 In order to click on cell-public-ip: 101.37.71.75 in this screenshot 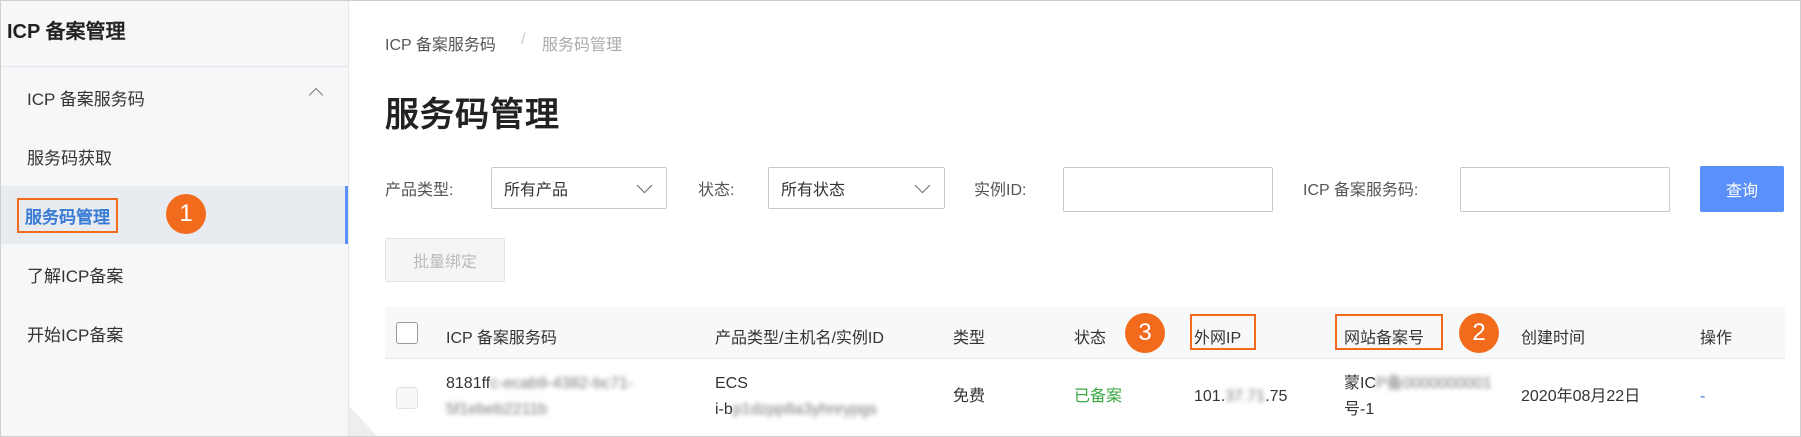, I will do `click(1240, 397)`.